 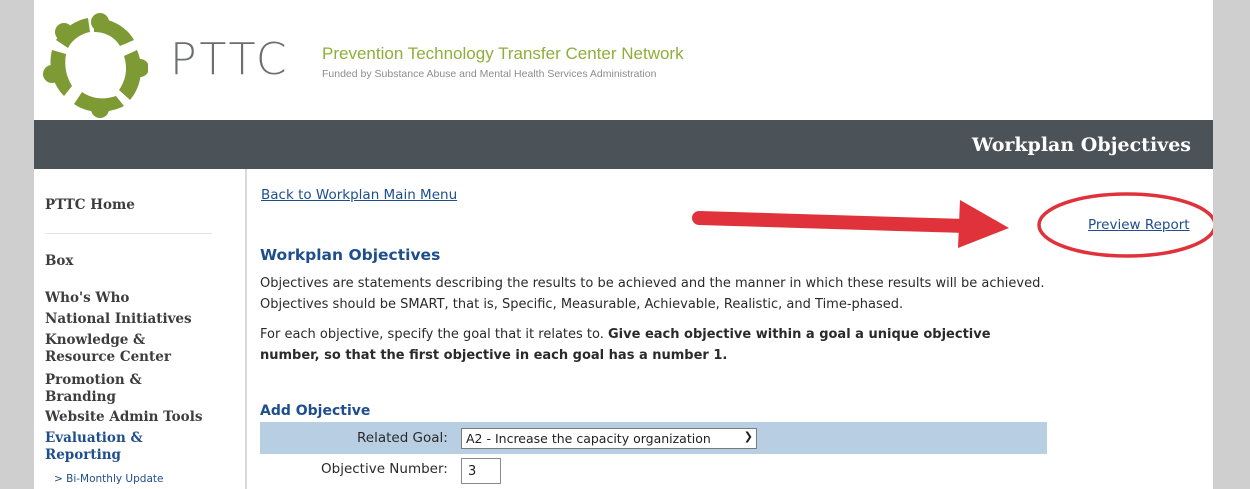 What do you see at coordinates (359, 195) in the screenshot?
I see `back-to-main-menu-link: Back to Workplan Main Menu` at bounding box center [359, 195].